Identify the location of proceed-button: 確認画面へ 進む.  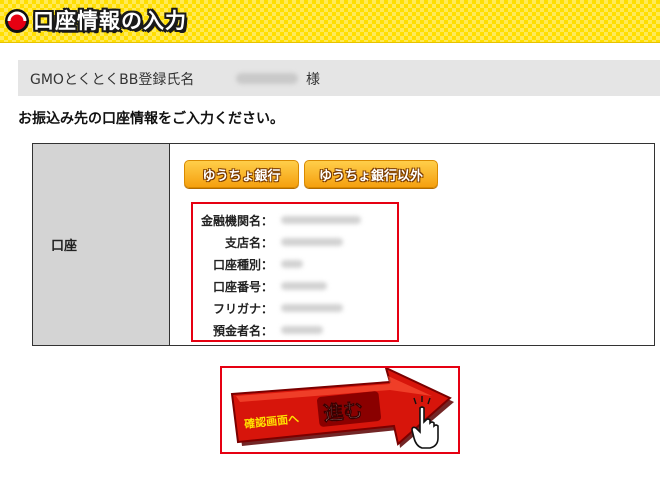
(340, 410).